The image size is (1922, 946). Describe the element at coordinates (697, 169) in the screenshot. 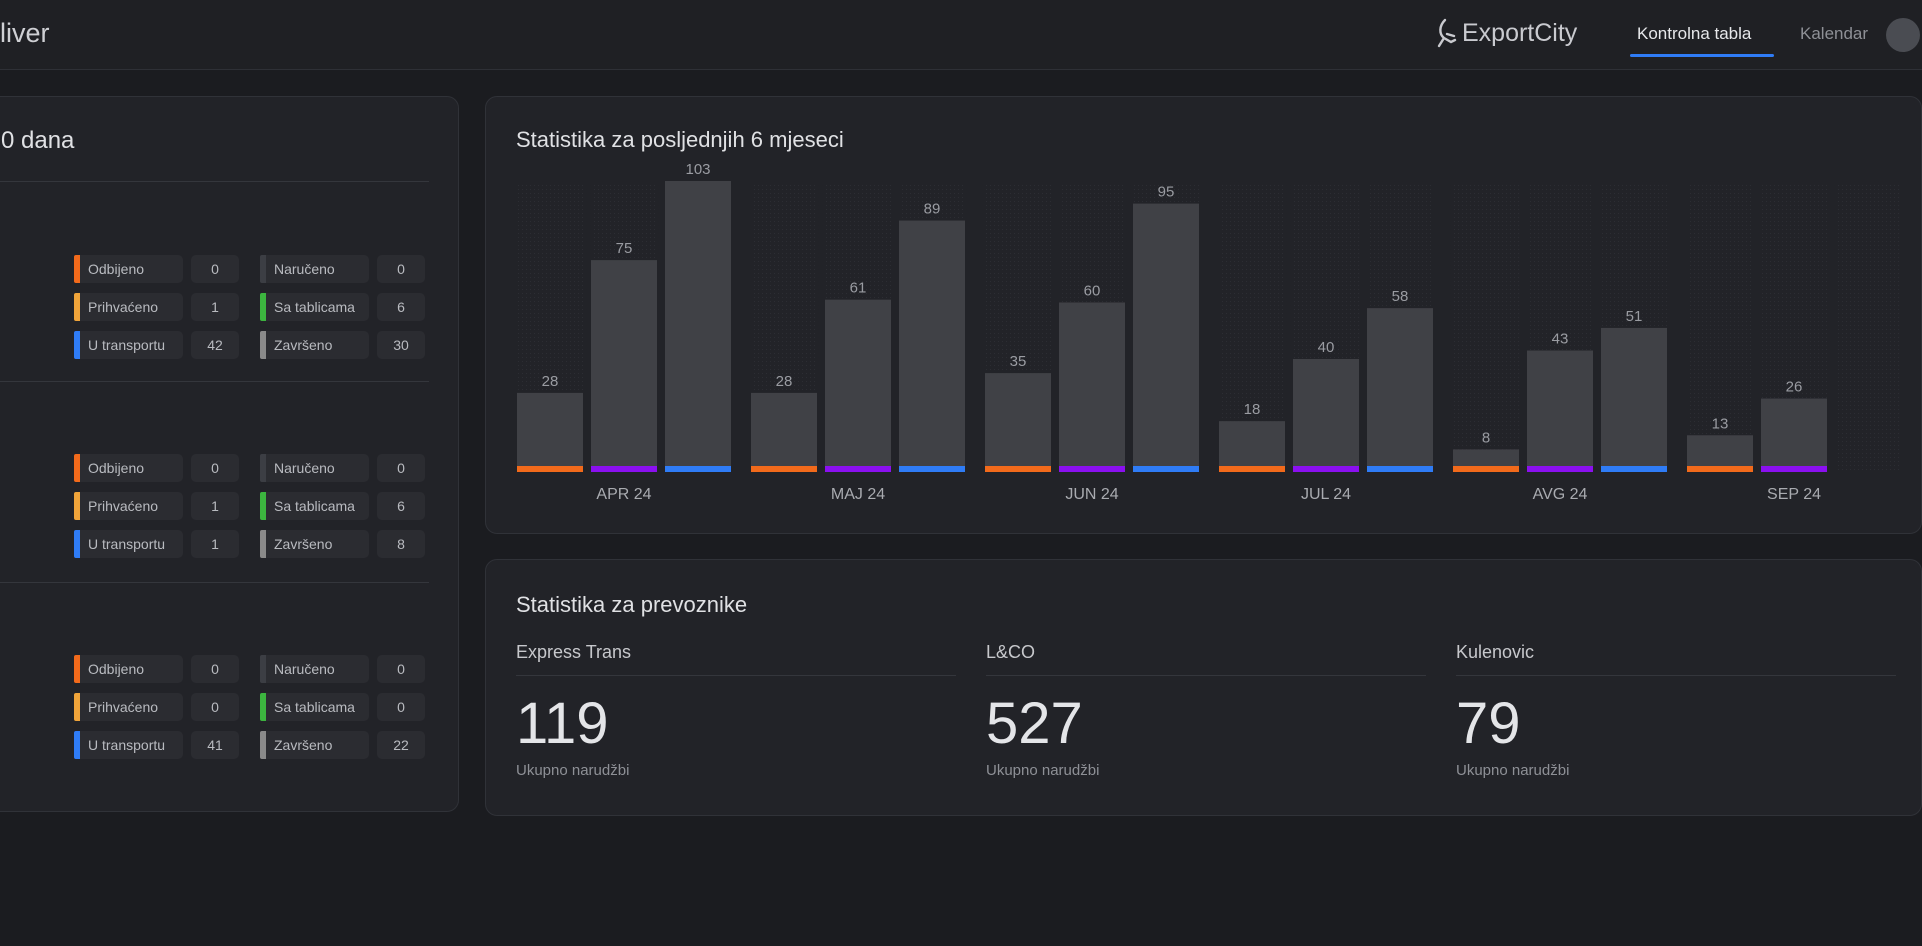

I see `bar-value-label: 103` at that location.